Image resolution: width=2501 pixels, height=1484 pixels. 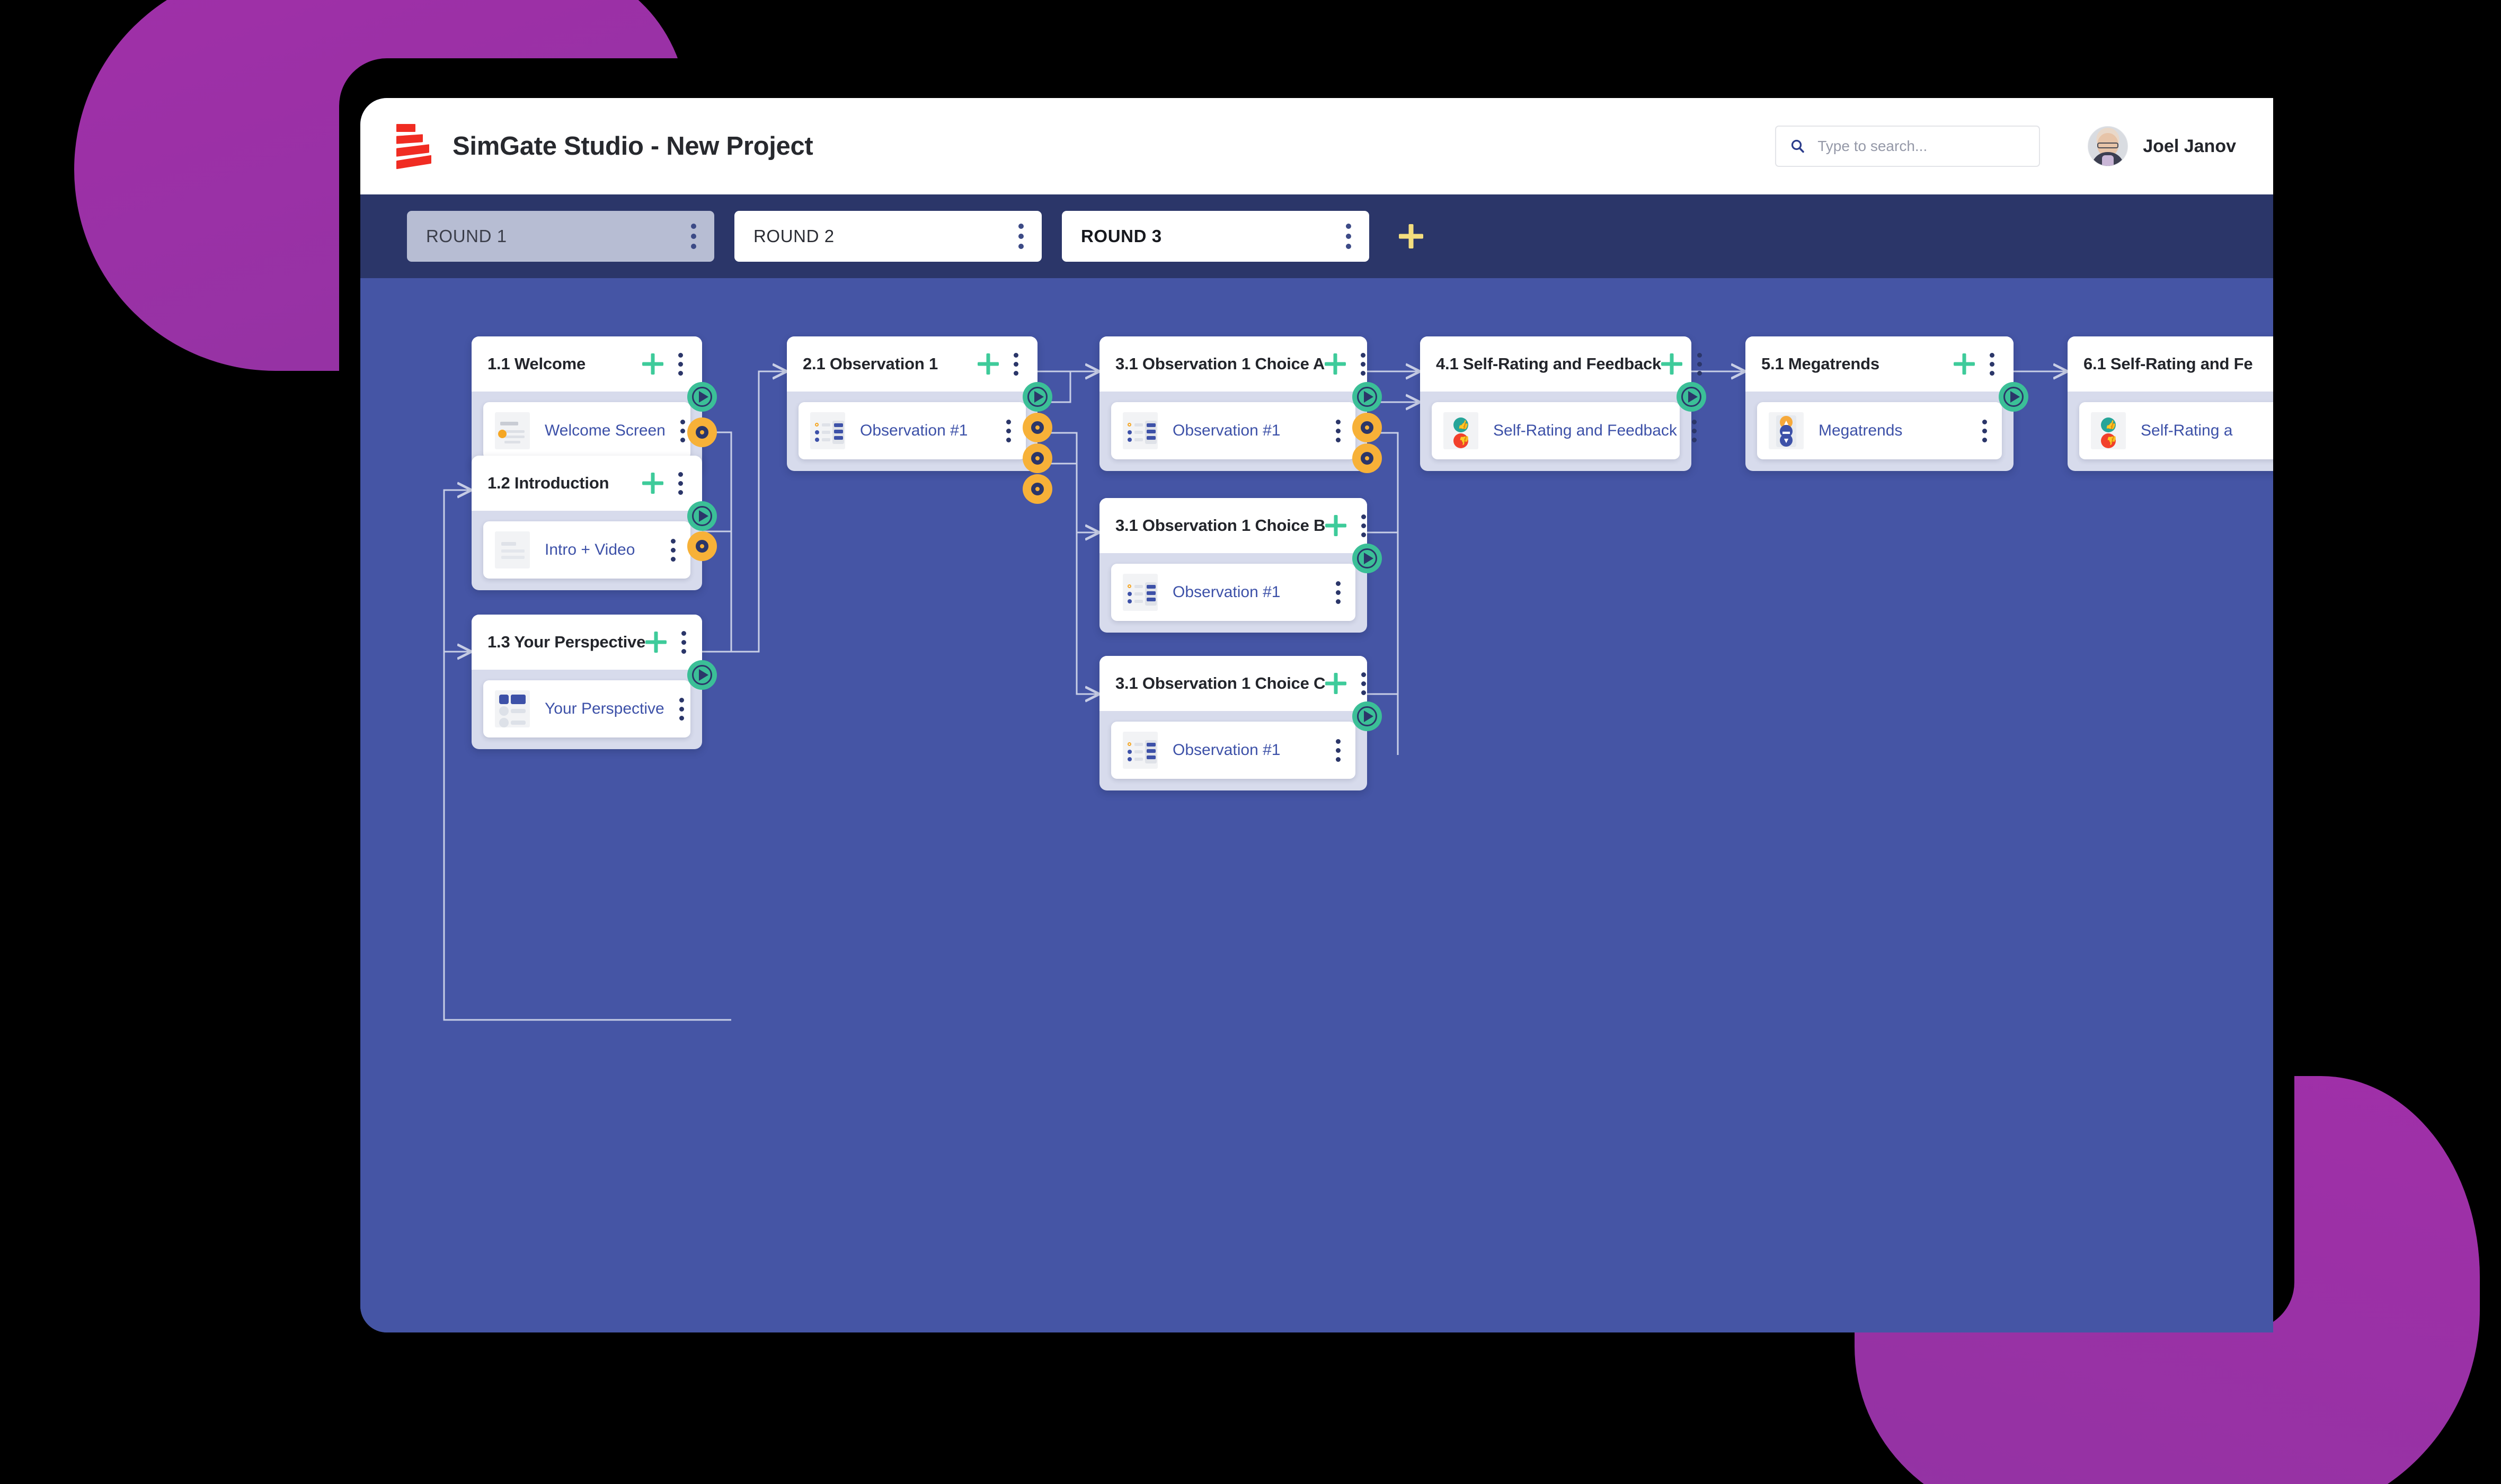 I want to click on header-right: Type to search... Joel Janov, so click(x=2006, y=146).